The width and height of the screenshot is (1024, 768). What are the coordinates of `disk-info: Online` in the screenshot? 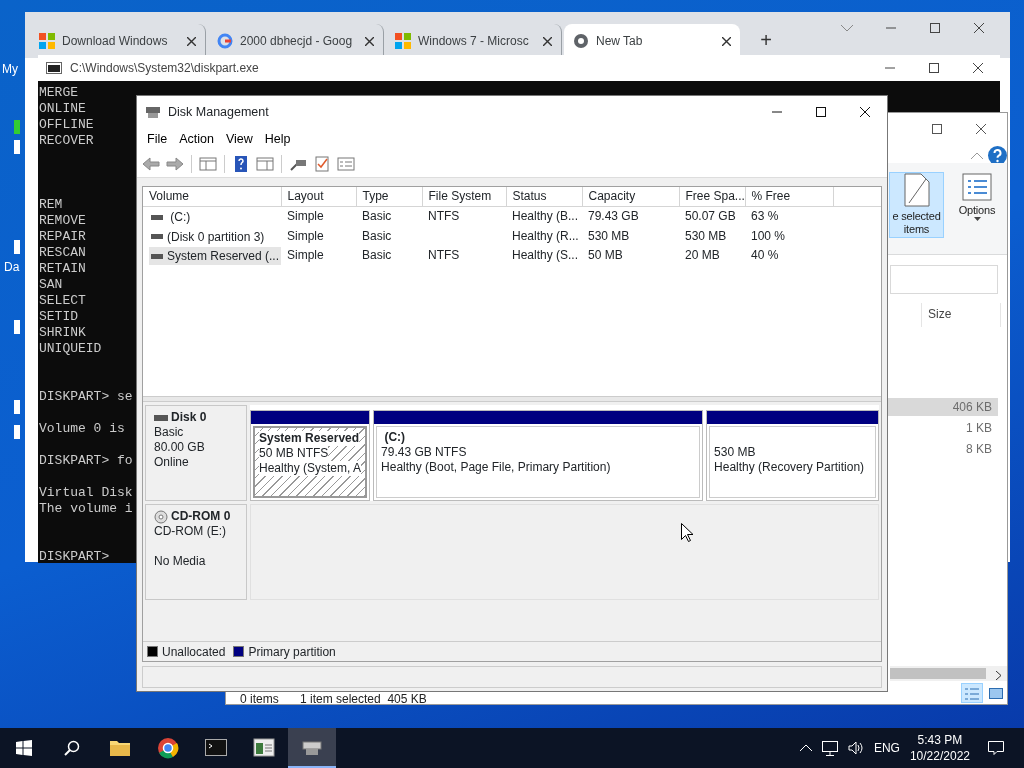 It's located at (172, 462).